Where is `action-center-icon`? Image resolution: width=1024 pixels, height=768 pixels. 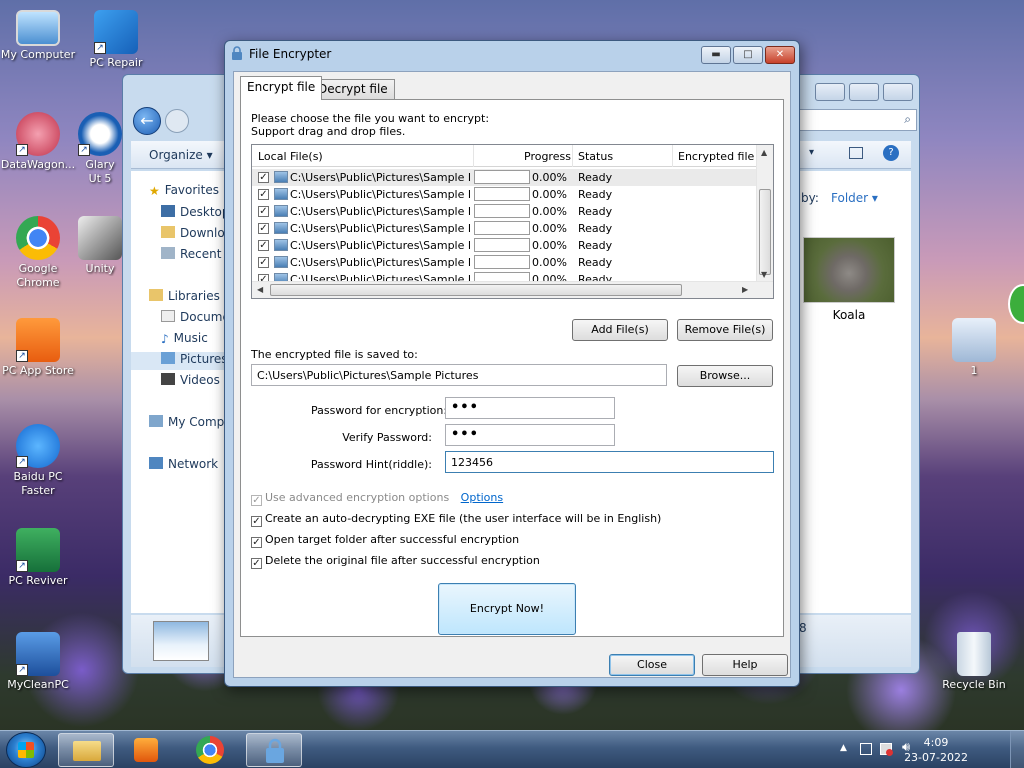
action-center-icon is located at coordinates (866, 749).